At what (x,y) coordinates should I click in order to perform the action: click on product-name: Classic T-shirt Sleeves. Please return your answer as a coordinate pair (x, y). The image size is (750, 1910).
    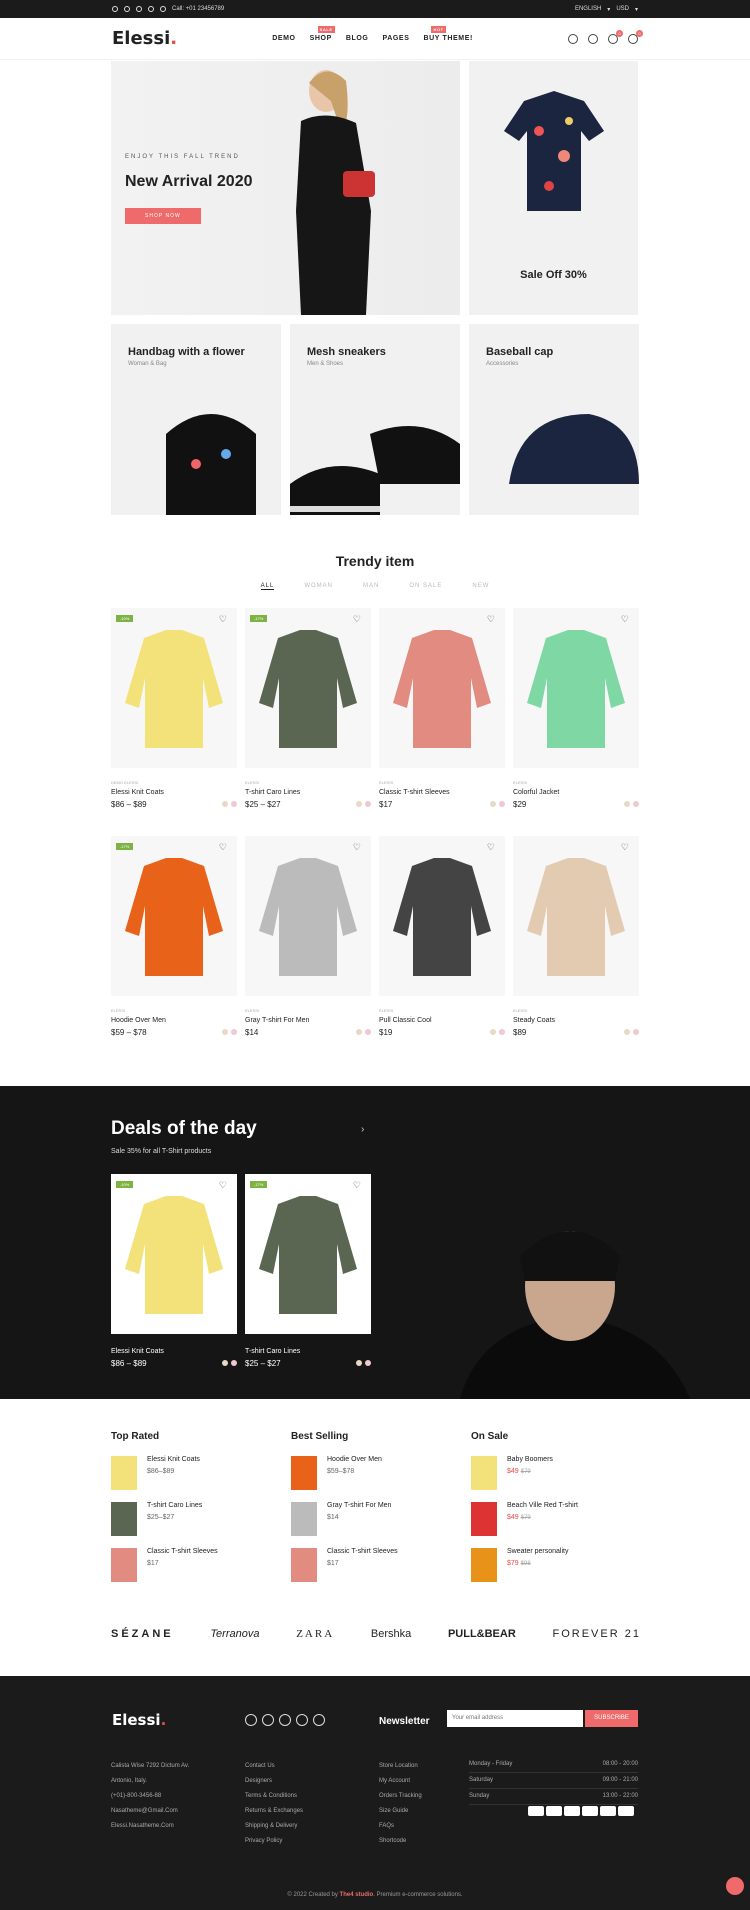
    Looking at the image, I should click on (442, 792).